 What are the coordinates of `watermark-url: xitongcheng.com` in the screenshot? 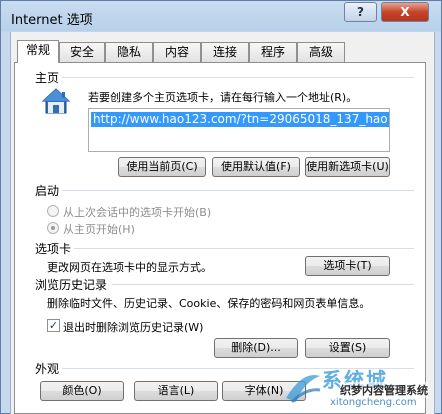 It's located at (373, 402).